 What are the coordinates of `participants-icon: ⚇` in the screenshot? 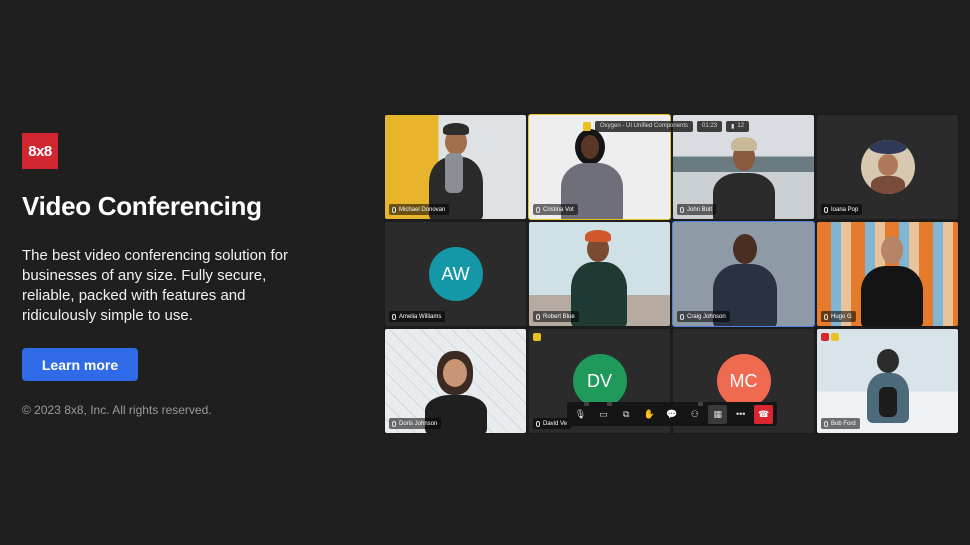 It's located at (694, 413).